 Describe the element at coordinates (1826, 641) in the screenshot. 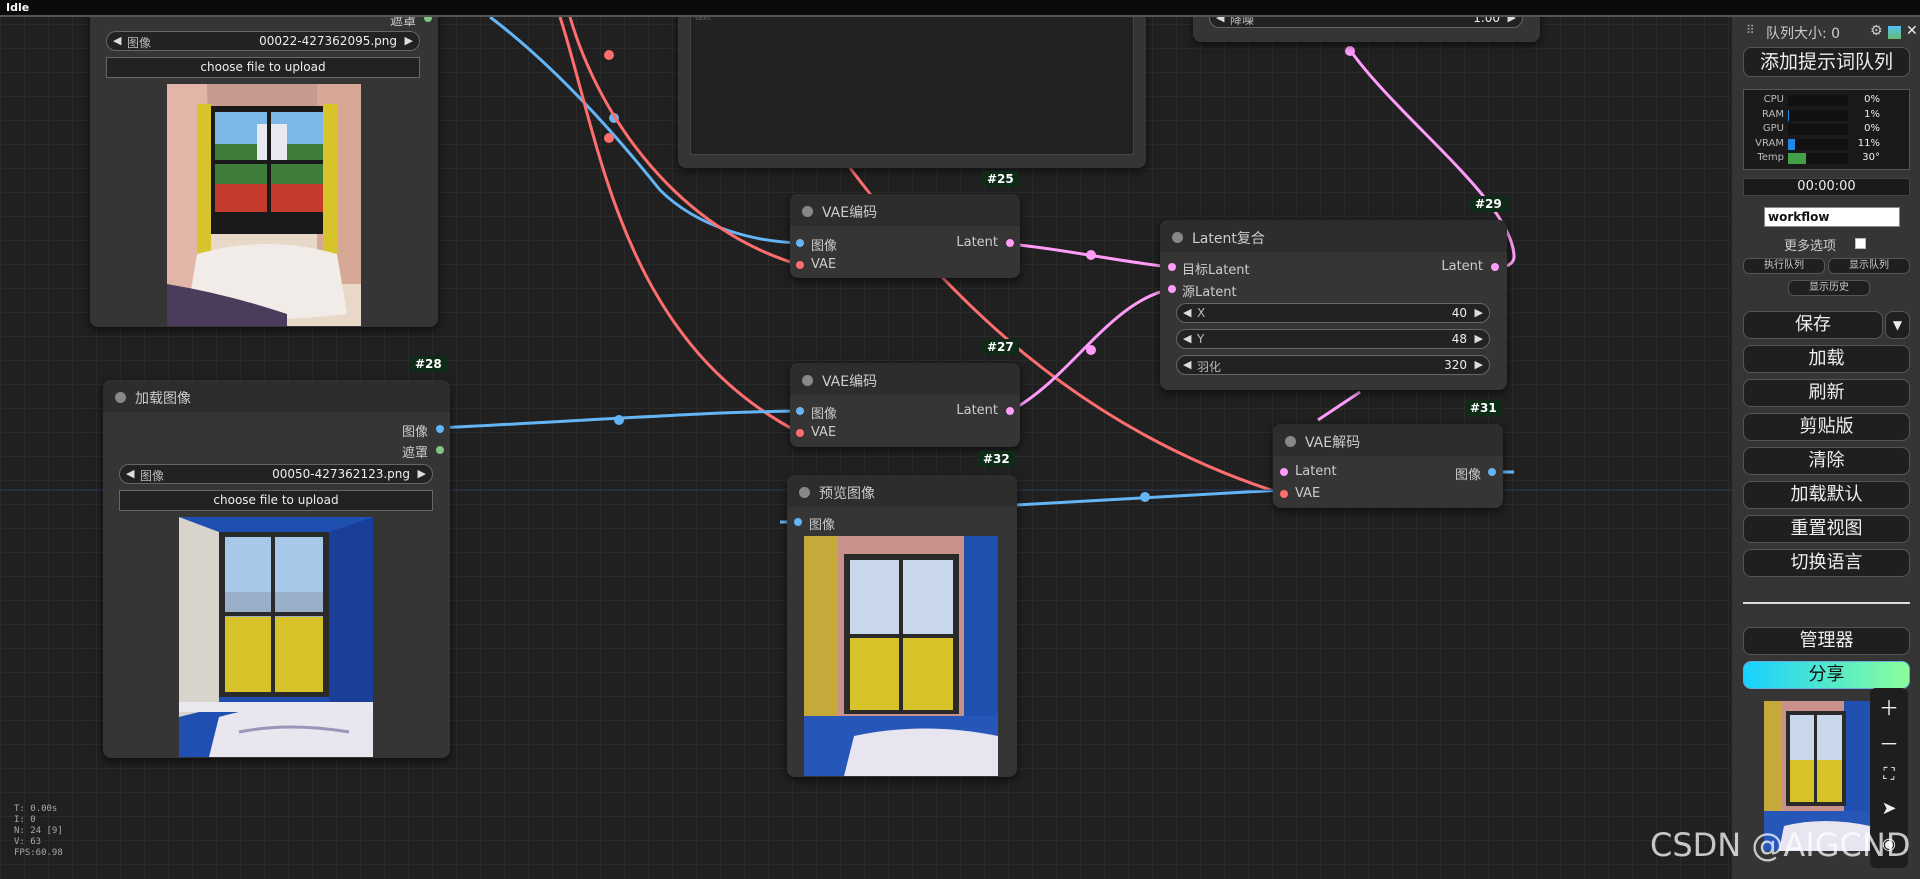

I see `manager-button: 管理器` at that location.